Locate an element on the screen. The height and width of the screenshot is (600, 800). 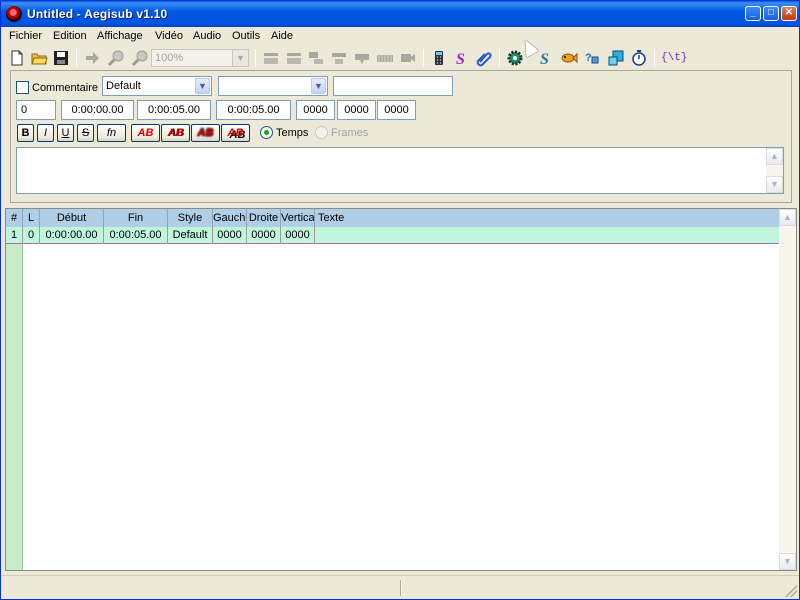
title-bar: Untitled - Aegisub v1.10 _ □ ✕ is located at coordinates (400, 14).